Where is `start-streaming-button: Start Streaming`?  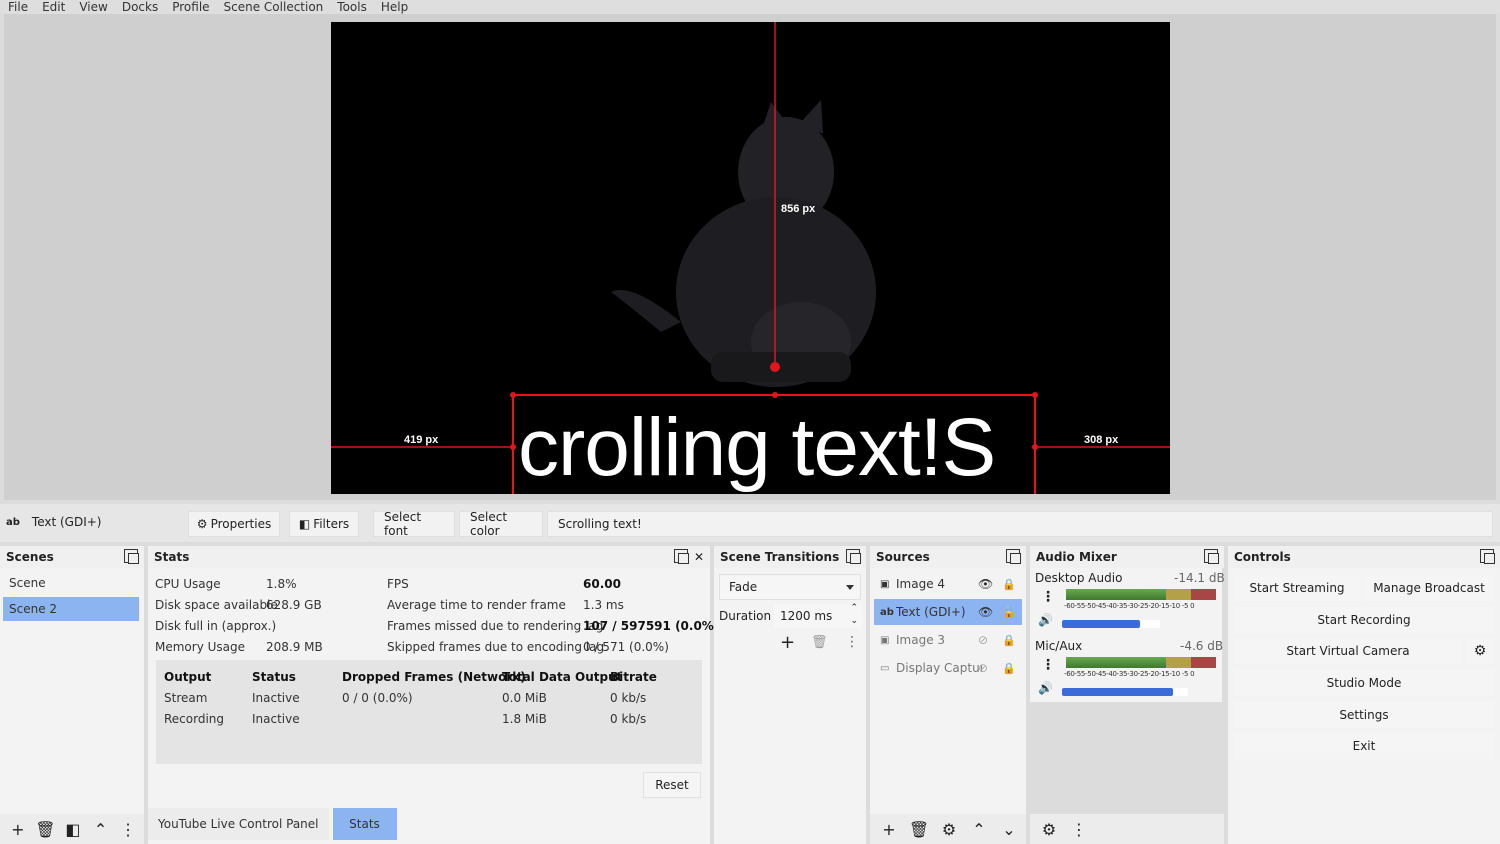 start-streaming-button: Start Streaming is located at coordinates (1297, 588).